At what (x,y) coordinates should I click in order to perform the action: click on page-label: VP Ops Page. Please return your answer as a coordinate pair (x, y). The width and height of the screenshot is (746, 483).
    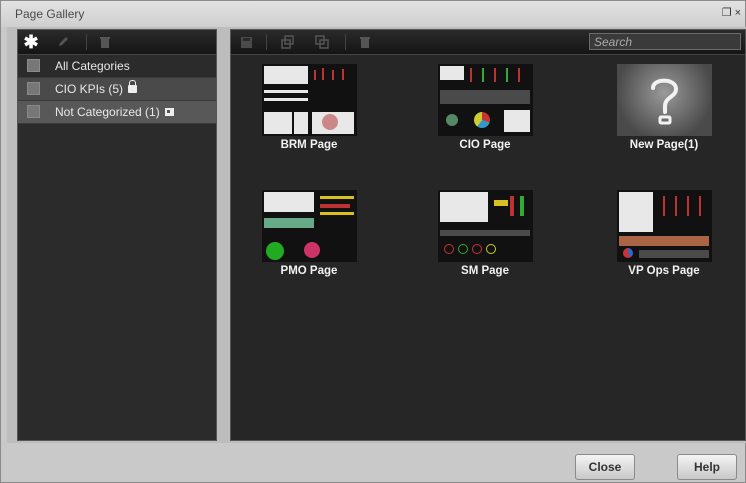
    Looking at the image, I should click on (664, 271).